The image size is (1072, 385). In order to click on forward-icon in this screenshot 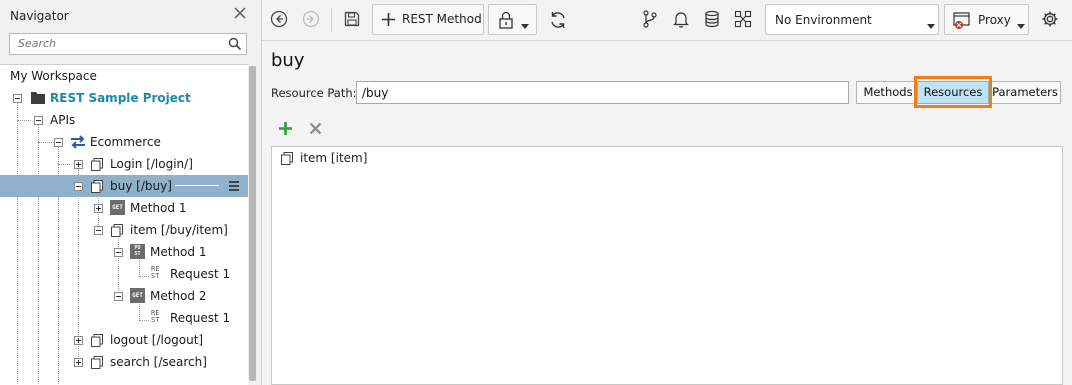, I will do `click(311, 19)`.